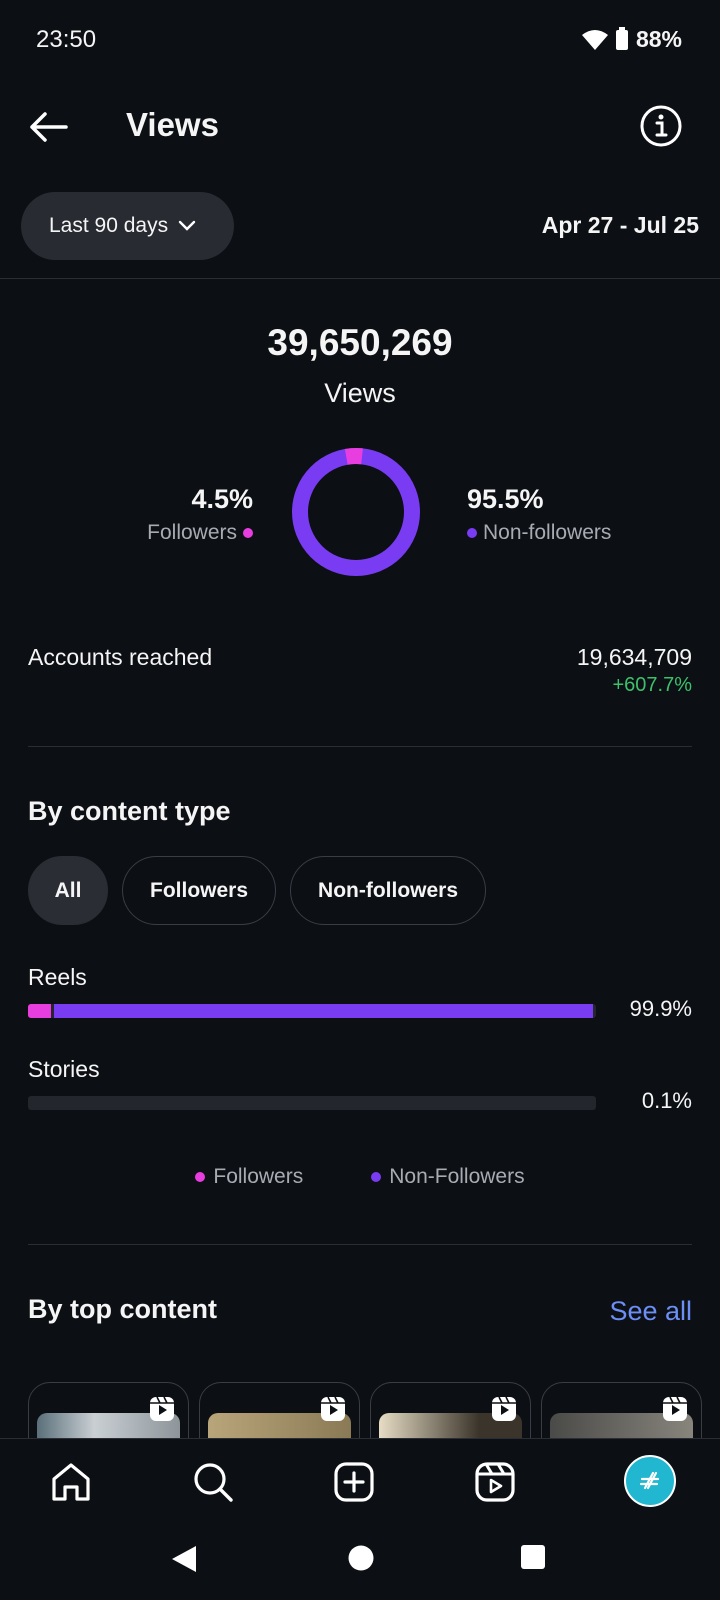  I want to click on accounts-reached-label: Accounts reached, so click(120, 657).